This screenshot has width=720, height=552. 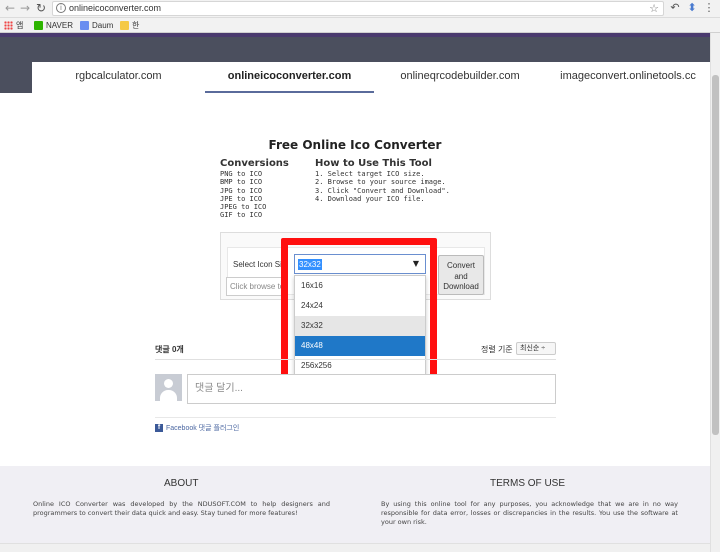 What do you see at coordinates (360, 25) in the screenshot?
I see `bookmarks-bar: 앱 NAVER Daum 한` at bounding box center [360, 25].